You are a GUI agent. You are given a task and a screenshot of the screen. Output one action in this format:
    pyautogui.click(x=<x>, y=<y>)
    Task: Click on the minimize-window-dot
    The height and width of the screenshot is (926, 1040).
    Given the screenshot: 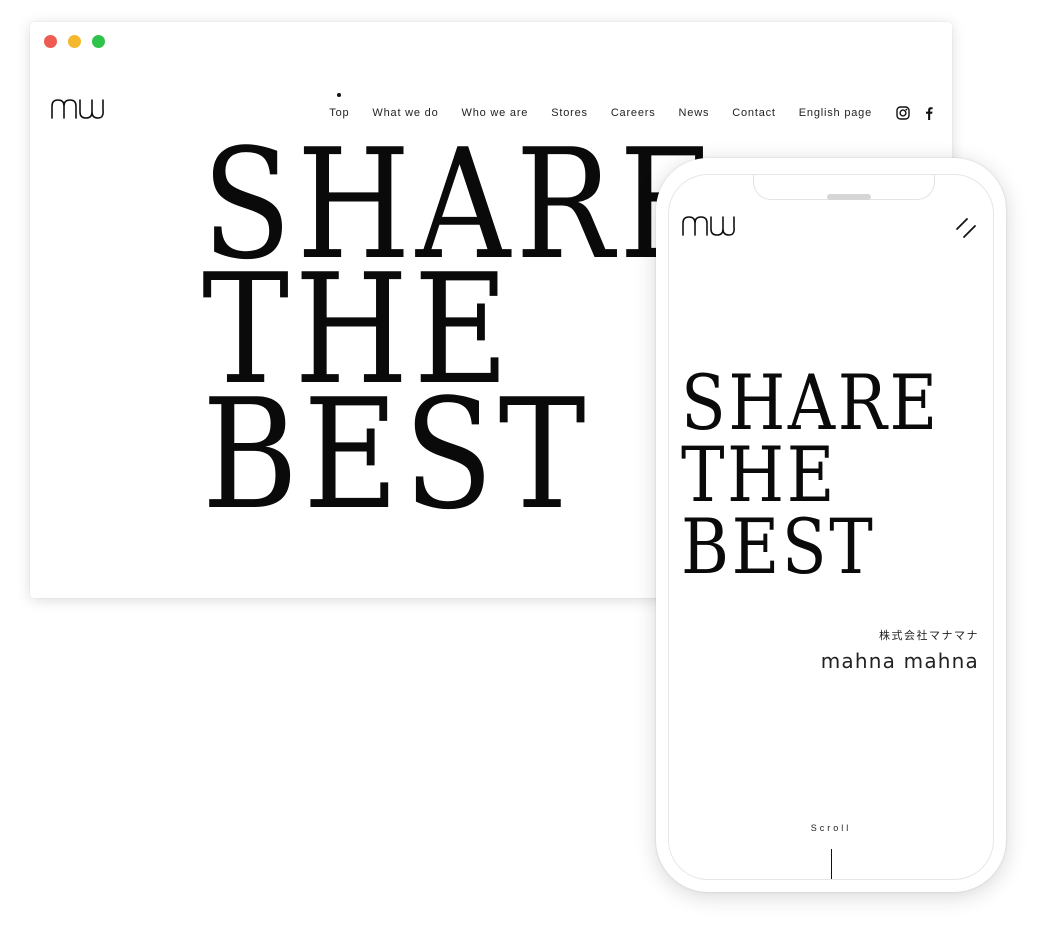 What is the action you would take?
    pyautogui.click(x=74, y=41)
    